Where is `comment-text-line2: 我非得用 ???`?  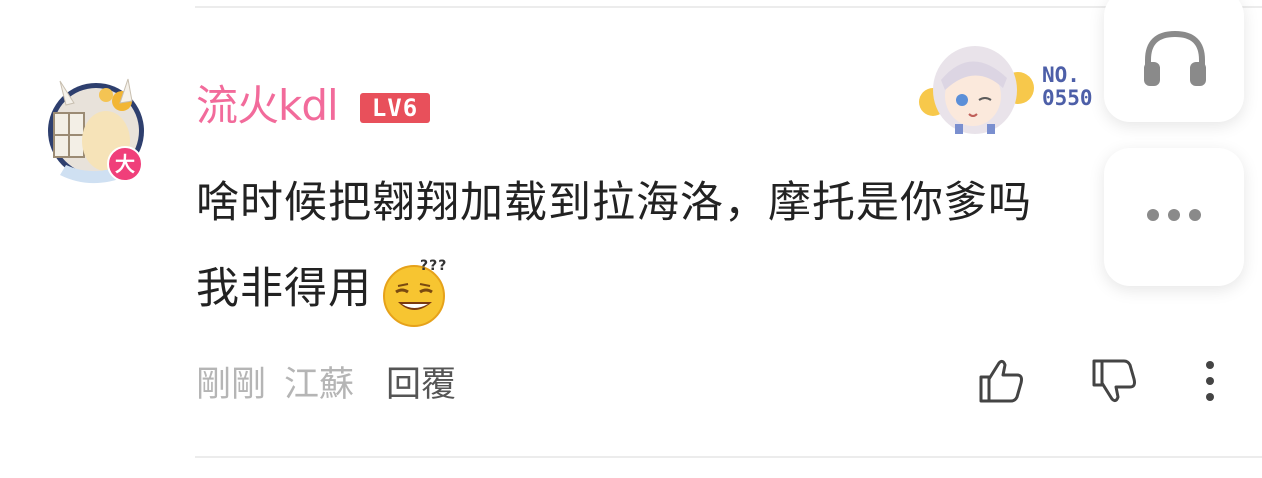 comment-text-line2: 我非得用 ??? is located at coordinates (701, 289).